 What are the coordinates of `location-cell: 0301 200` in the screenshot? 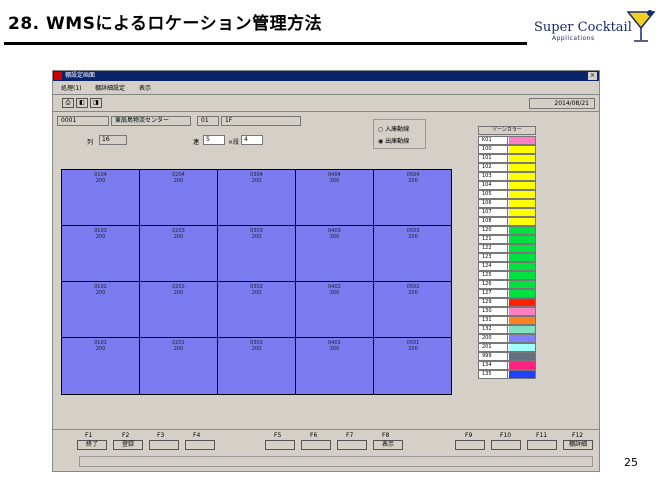 It's located at (257, 366).